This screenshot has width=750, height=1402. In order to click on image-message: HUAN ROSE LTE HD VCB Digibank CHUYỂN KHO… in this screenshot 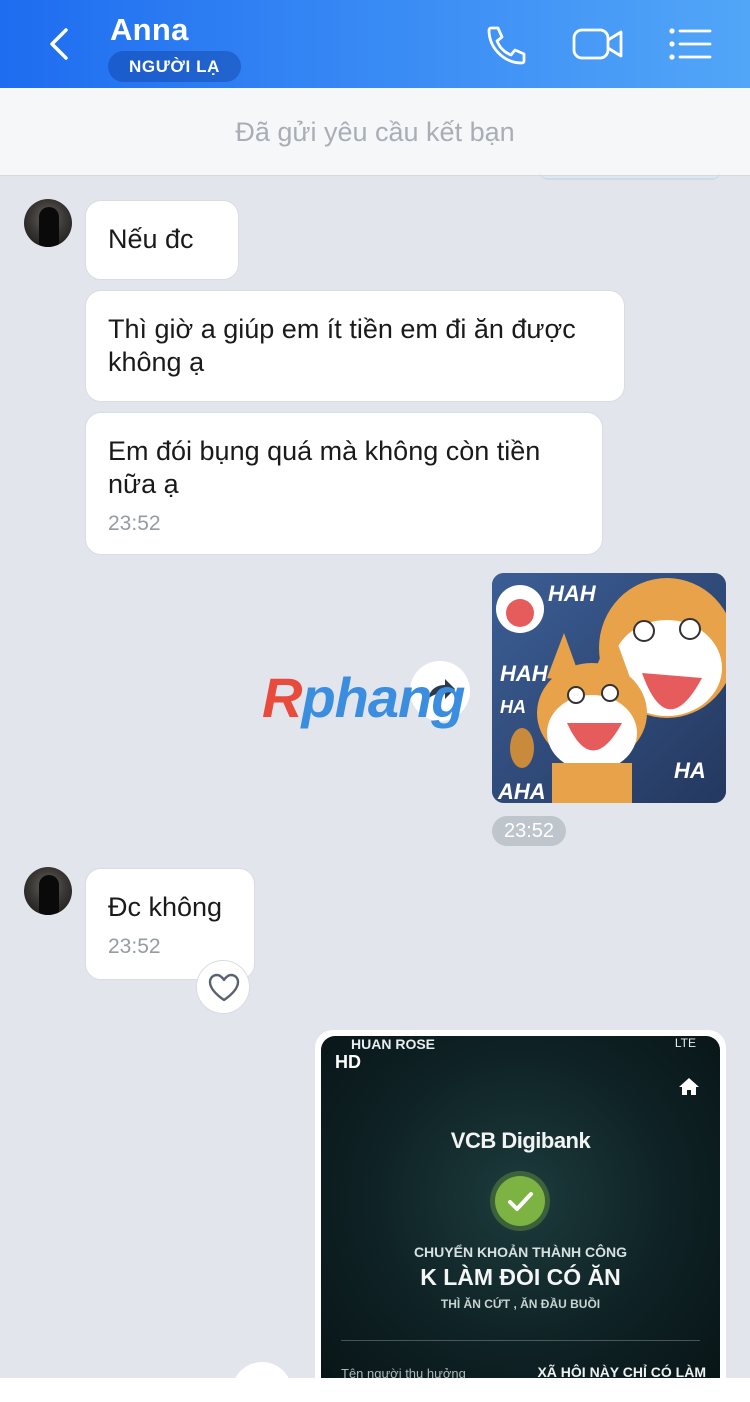, I will do `click(520, 1216)`.